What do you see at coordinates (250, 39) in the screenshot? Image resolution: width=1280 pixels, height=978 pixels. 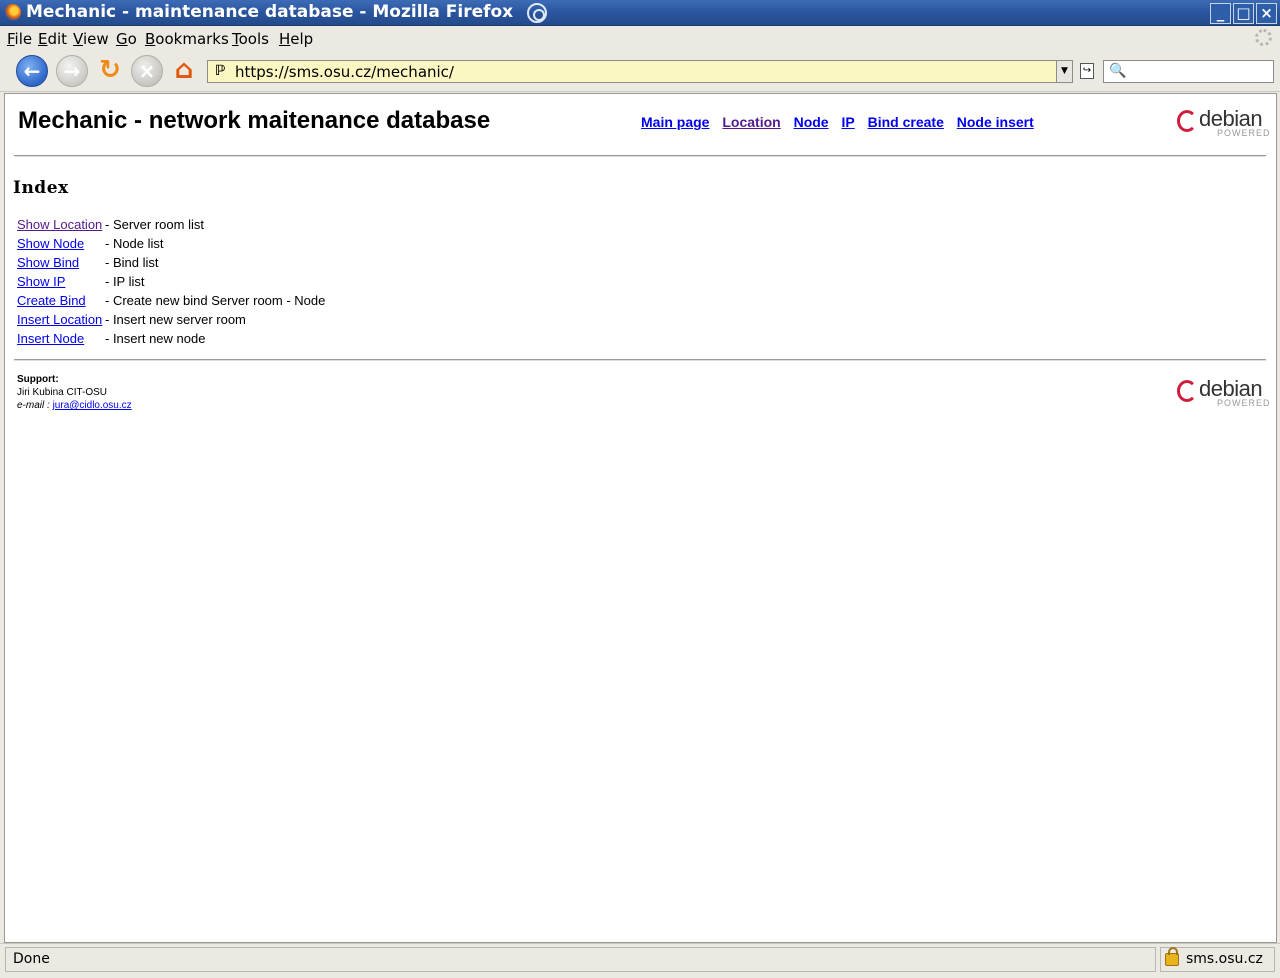 I see `menu-tools: Tools` at bounding box center [250, 39].